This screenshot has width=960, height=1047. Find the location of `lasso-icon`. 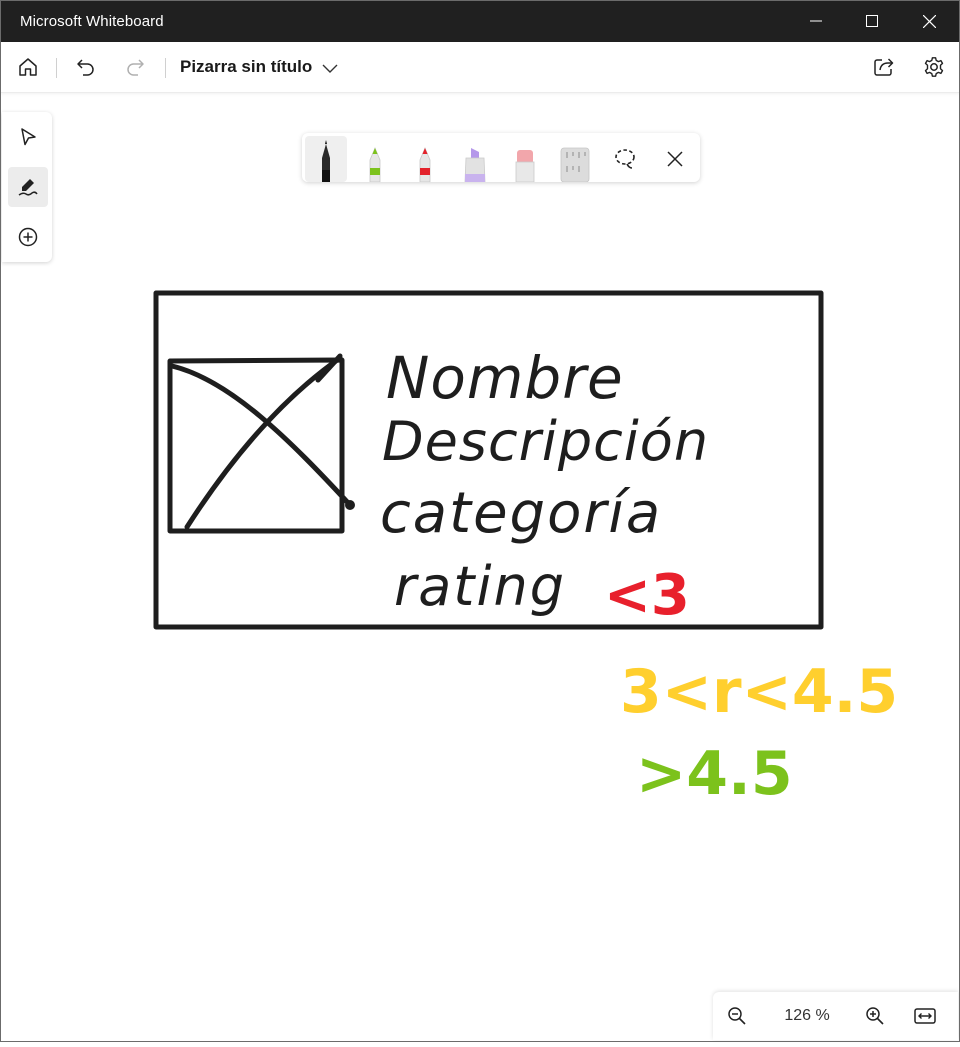

lasso-icon is located at coordinates (625, 159).